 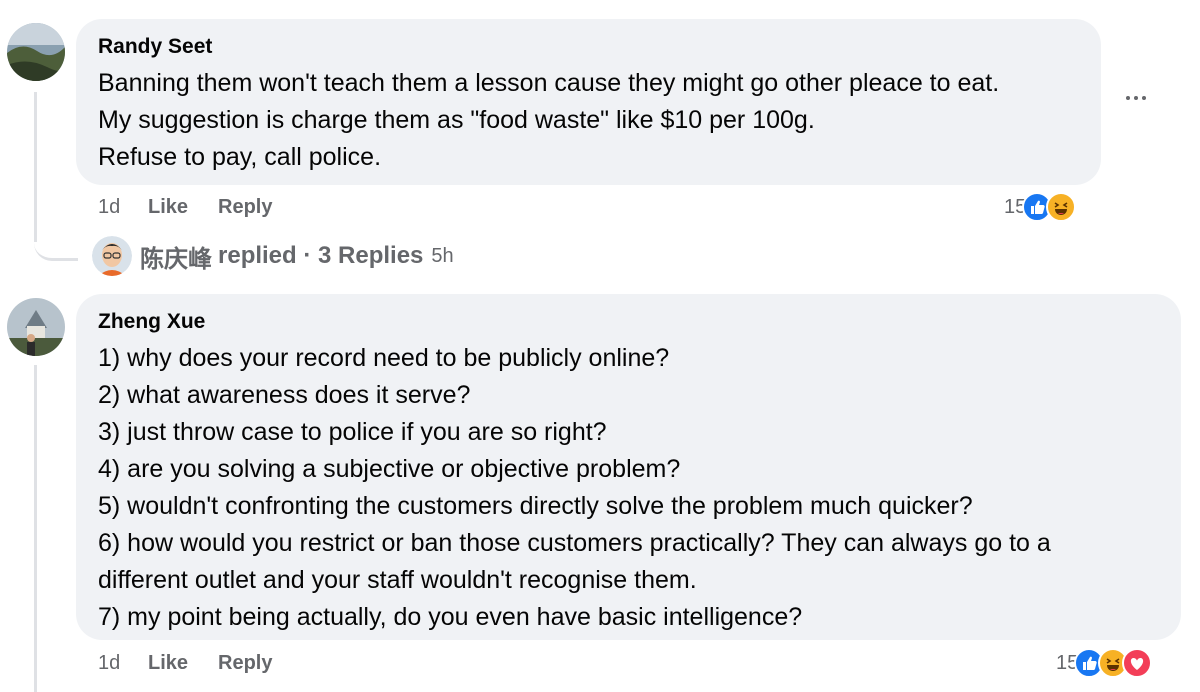 I want to click on reply-avatar, so click(x=112, y=256).